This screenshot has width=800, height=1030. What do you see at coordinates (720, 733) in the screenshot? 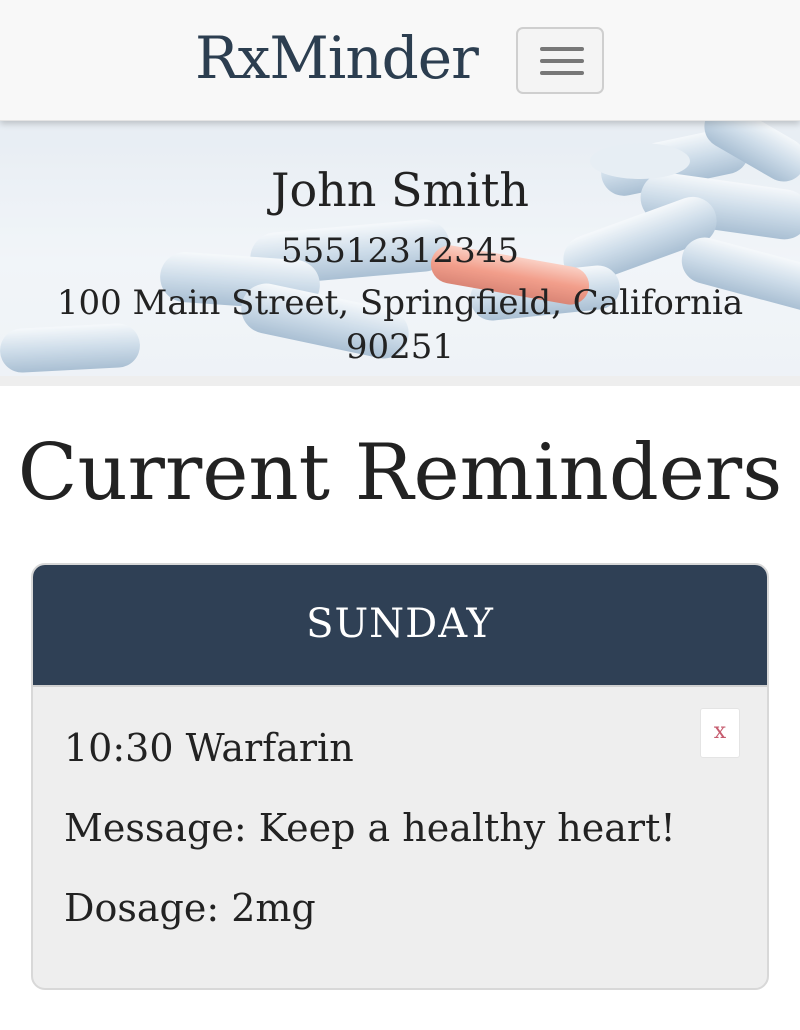
I see `delete-reminder-button: x` at bounding box center [720, 733].